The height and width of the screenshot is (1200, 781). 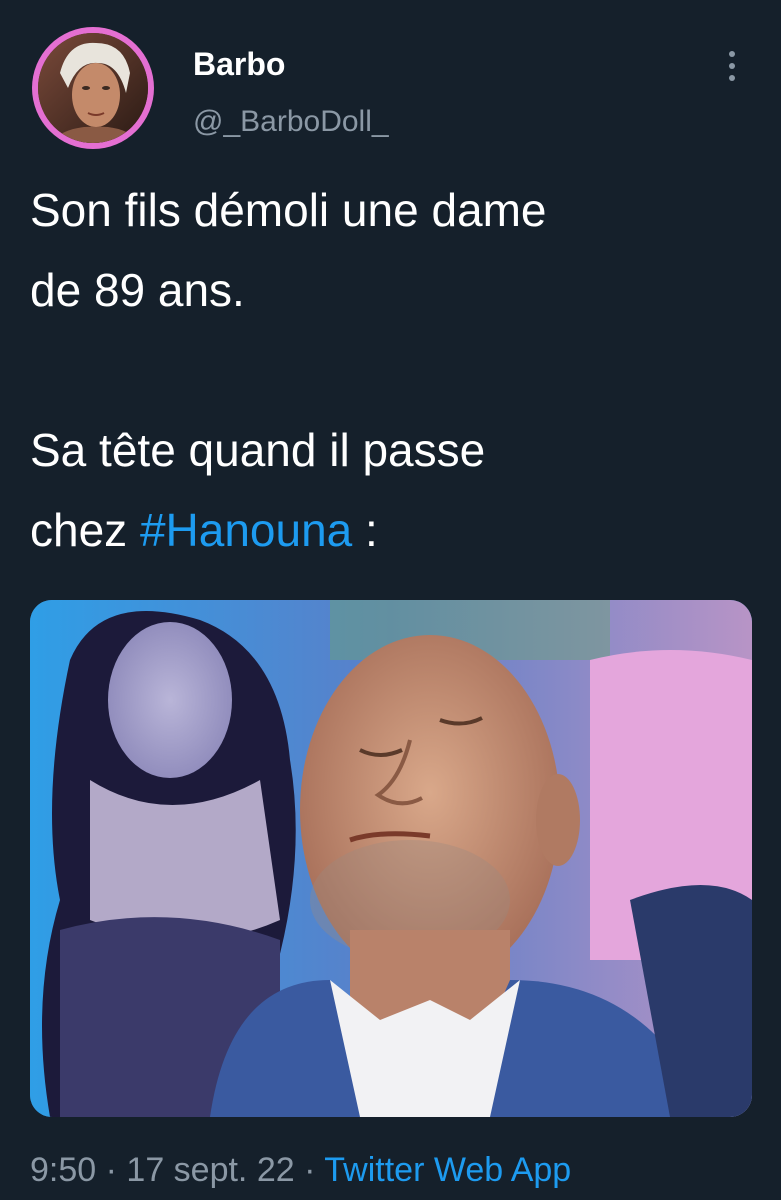 I want to click on avatar-photo, so click(x=93, y=88).